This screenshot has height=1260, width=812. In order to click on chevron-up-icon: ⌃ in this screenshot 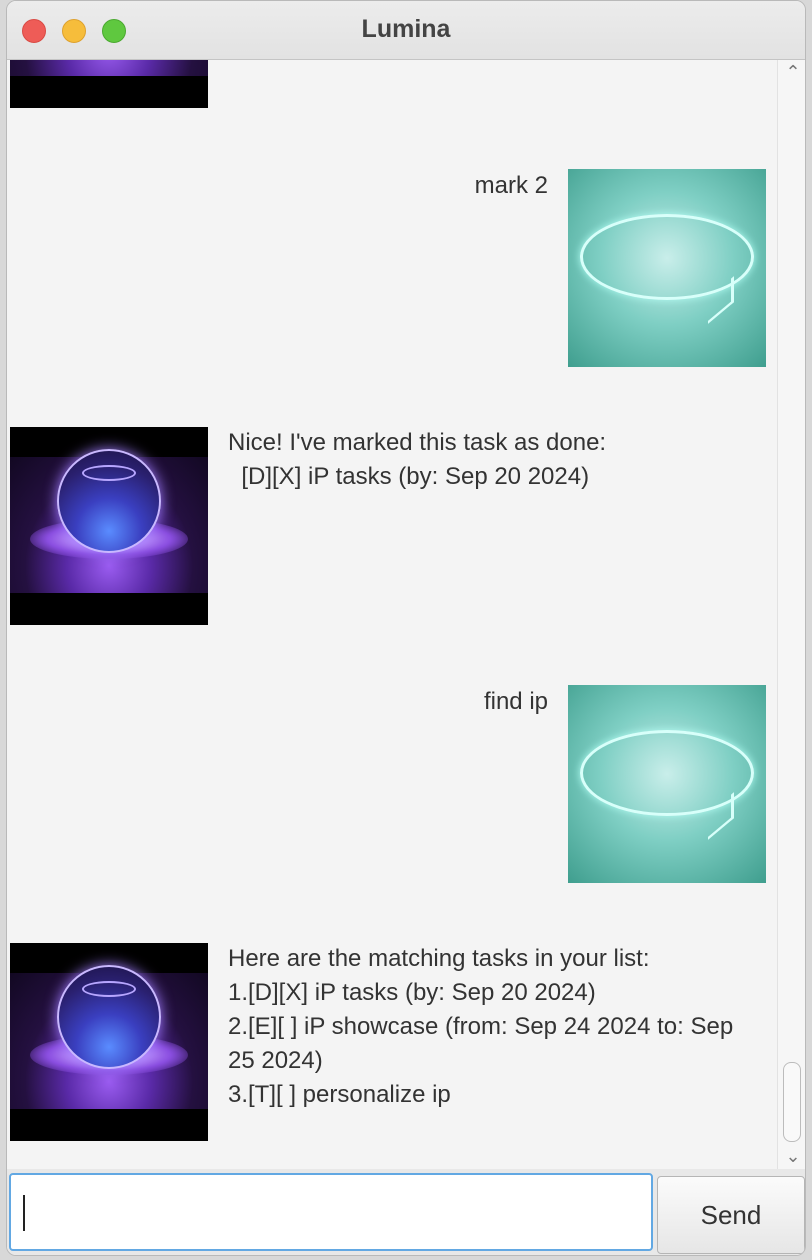, I will do `click(791, 72)`.